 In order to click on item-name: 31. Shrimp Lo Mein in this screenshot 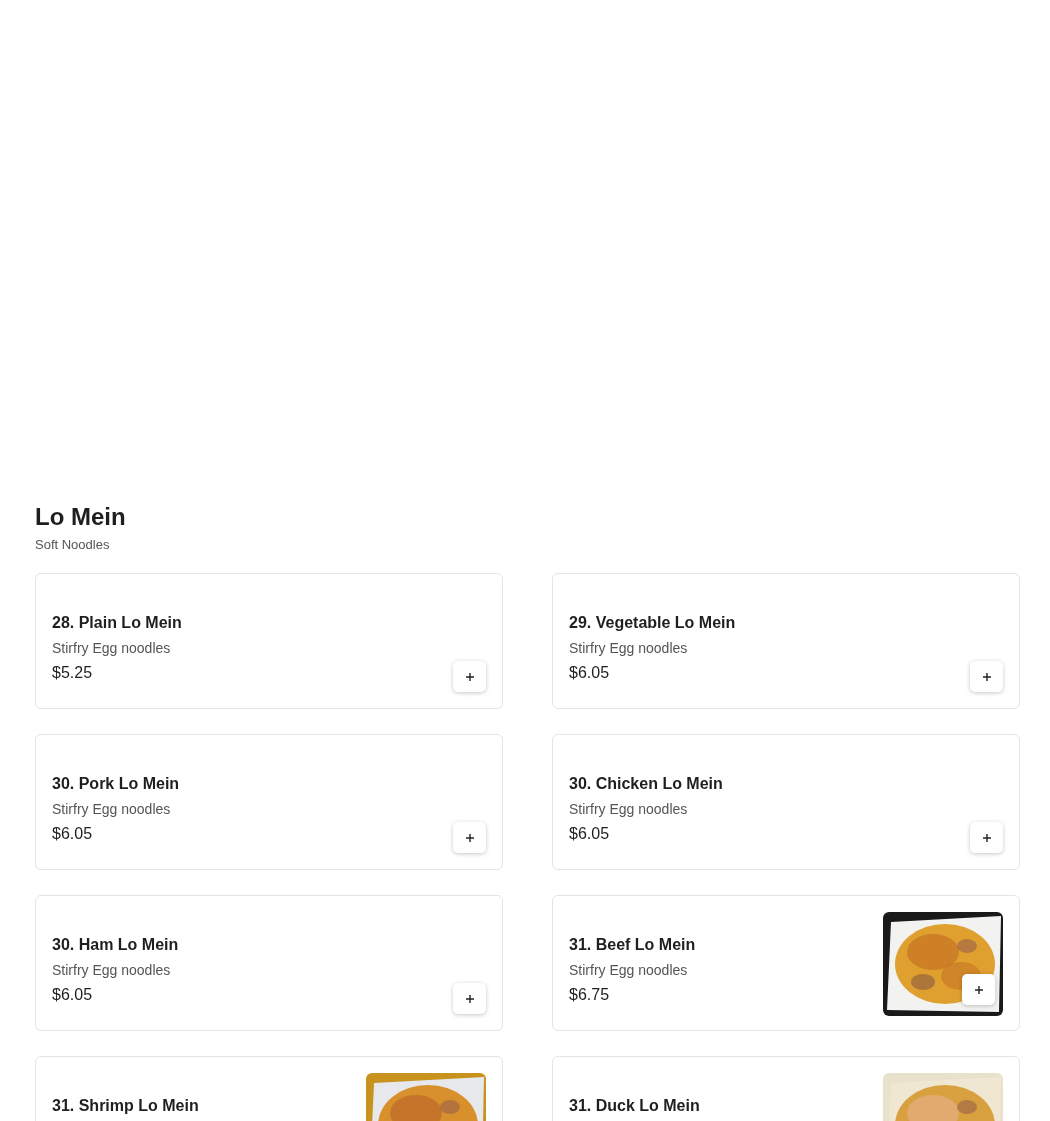, I will do `click(125, 1106)`.